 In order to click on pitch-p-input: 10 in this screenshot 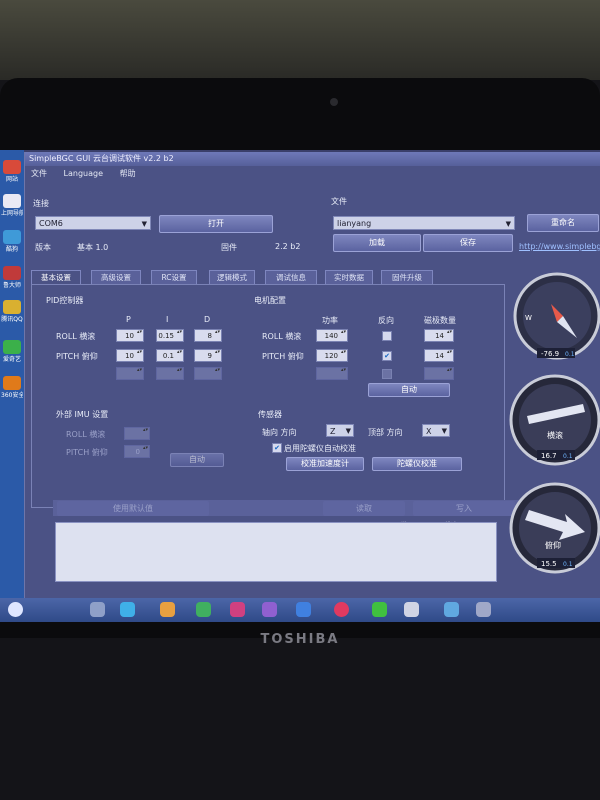, I will do `click(130, 355)`.